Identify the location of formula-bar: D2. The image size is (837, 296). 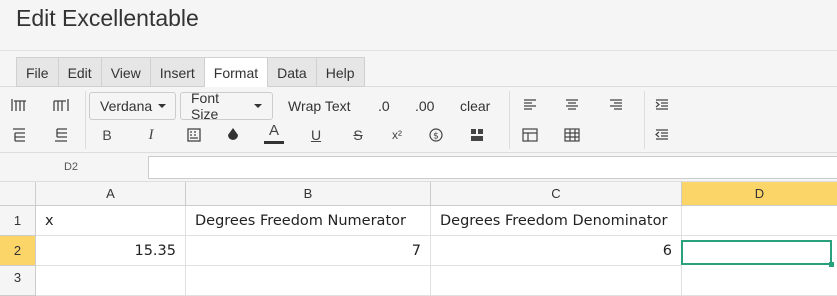
(418, 167).